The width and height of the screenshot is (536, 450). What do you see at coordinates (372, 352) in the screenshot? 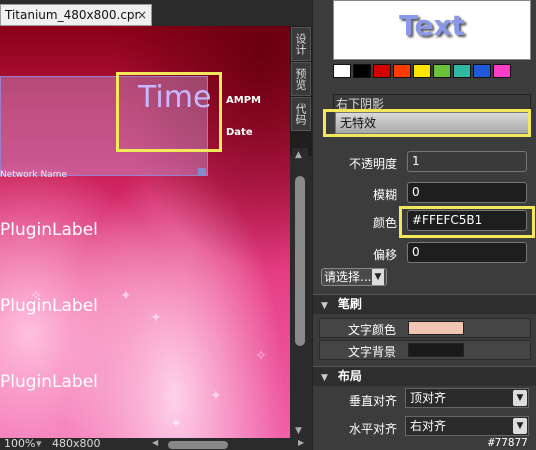
I see `text-background-label: 文字背景` at bounding box center [372, 352].